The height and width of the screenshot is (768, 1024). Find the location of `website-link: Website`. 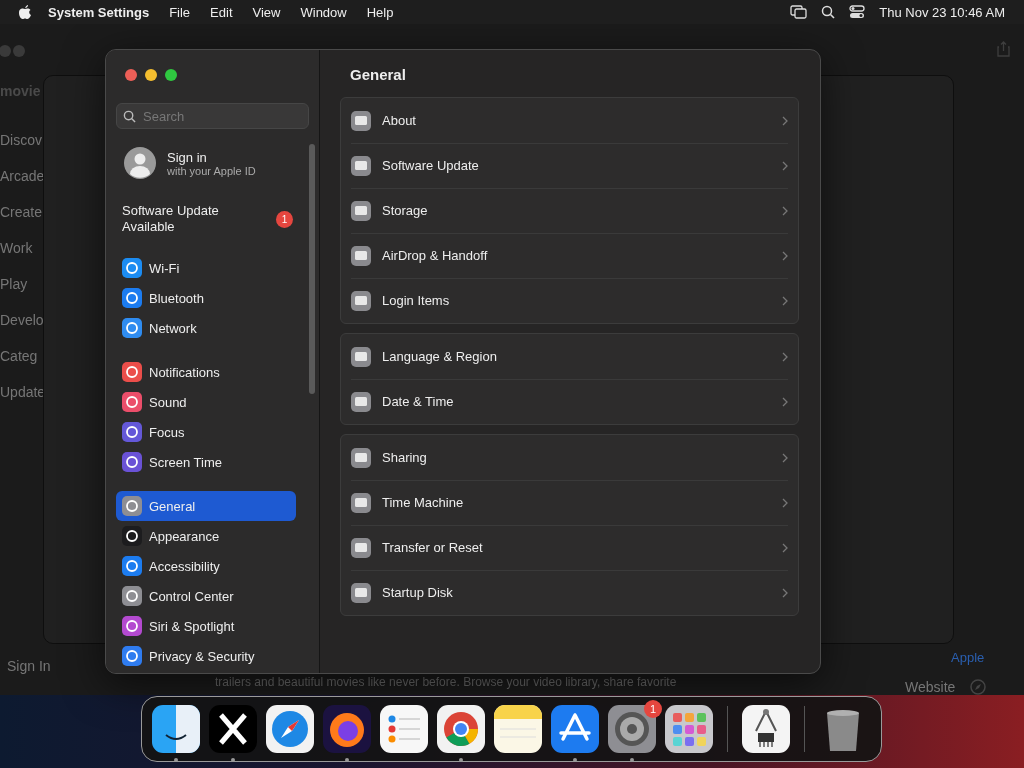

website-link: Website is located at coordinates (930, 687).